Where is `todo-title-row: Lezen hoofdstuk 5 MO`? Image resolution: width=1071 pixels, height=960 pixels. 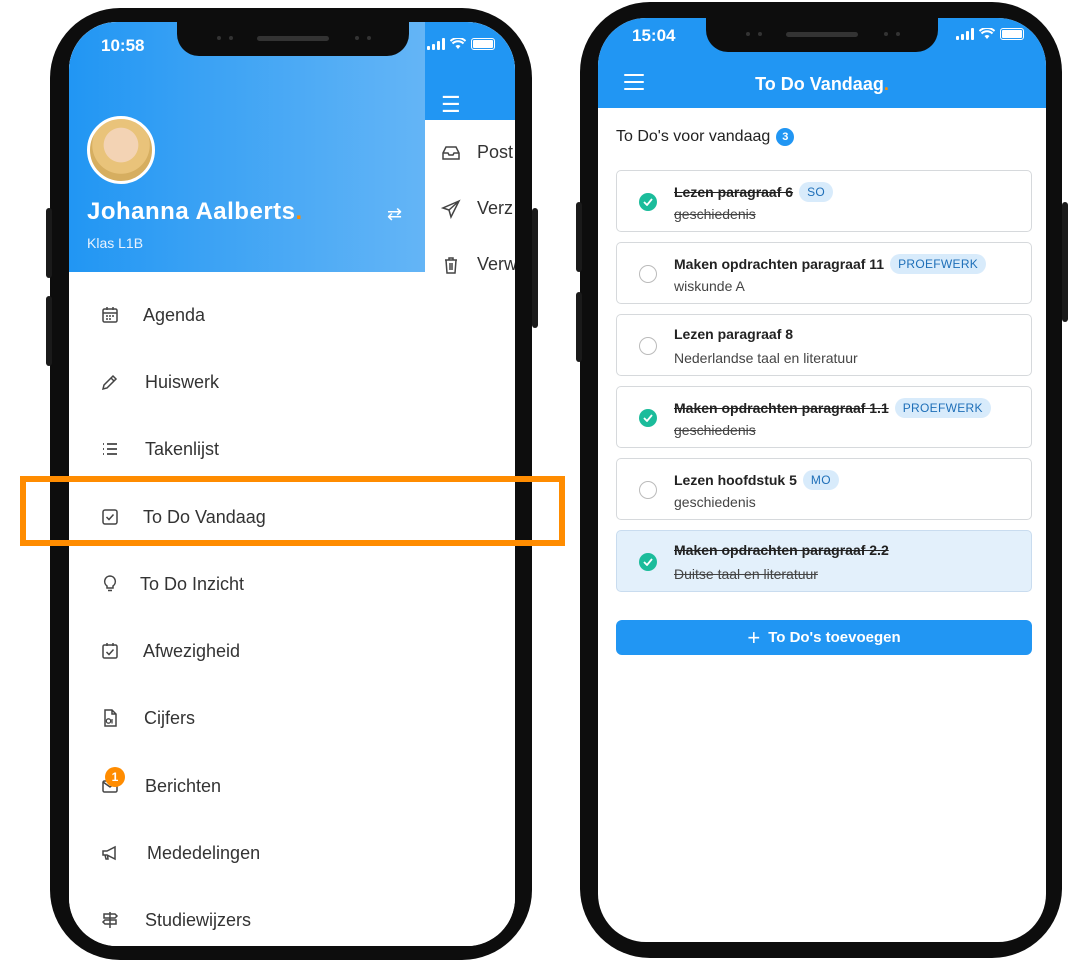
todo-title-row: Lezen hoofdstuk 5 MO is located at coordinates (756, 480).